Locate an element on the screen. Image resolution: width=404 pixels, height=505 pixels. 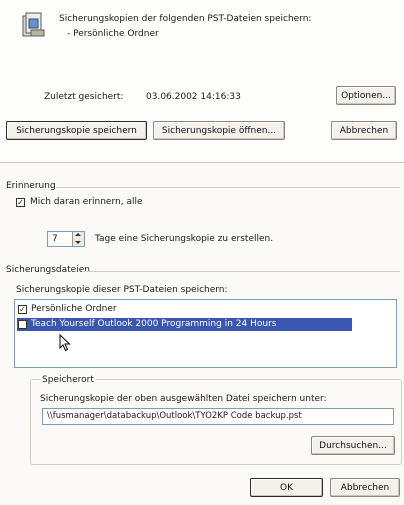
list-item-checkbox: ✓ is located at coordinates (22, 309).